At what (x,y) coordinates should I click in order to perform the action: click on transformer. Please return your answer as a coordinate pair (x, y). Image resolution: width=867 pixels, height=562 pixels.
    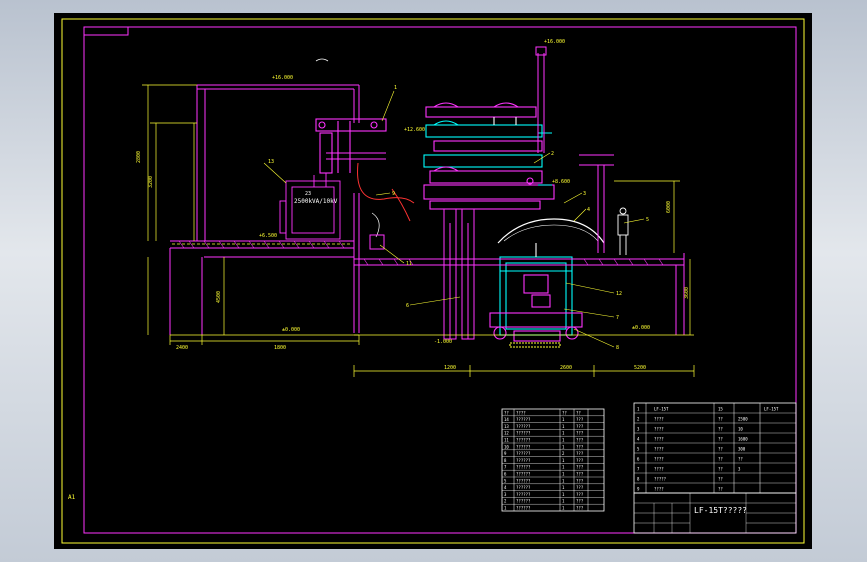
    Looking at the image, I should click on (310, 206).